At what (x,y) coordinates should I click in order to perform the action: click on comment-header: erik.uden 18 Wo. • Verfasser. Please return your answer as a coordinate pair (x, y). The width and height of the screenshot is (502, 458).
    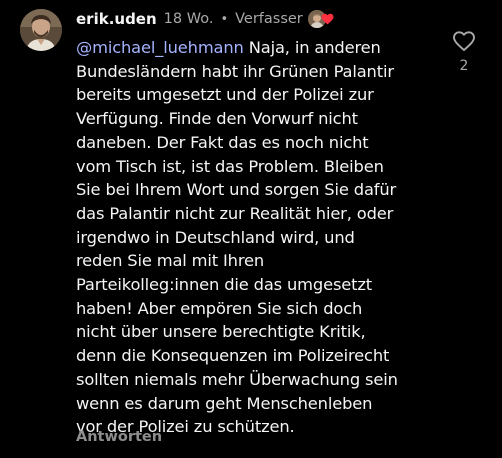
    Looking at the image, I should click on (205, 19).